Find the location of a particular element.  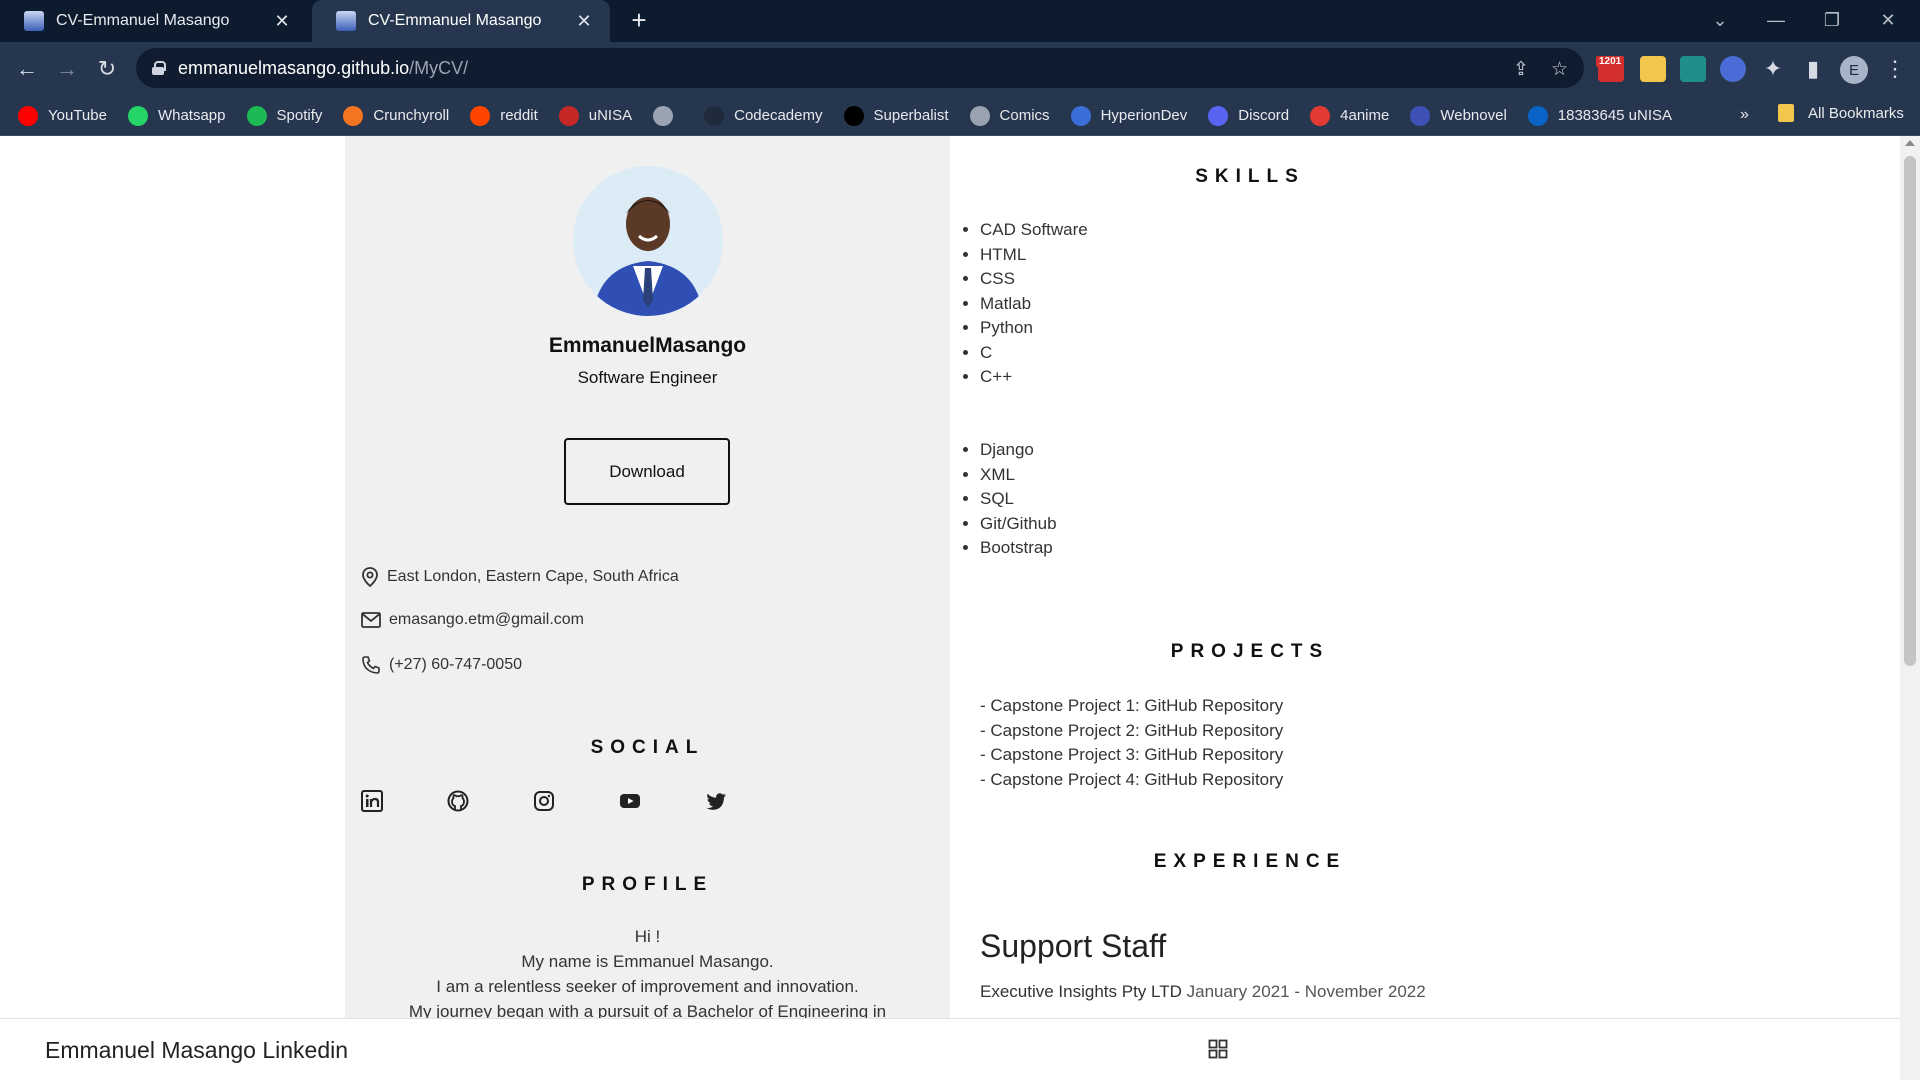

project-link: - Capstone Project 2: GitHub Repository is located at coordinates (1131, 731).